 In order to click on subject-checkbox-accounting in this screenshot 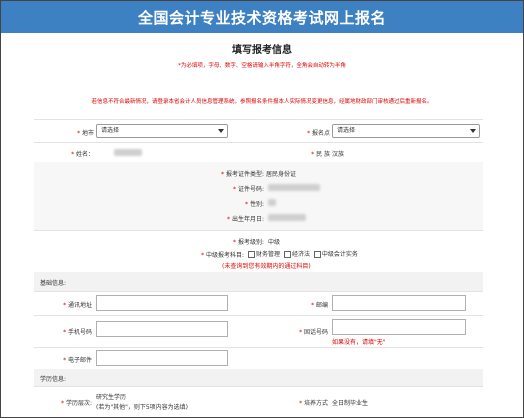, I will do `click(317, 254)`.